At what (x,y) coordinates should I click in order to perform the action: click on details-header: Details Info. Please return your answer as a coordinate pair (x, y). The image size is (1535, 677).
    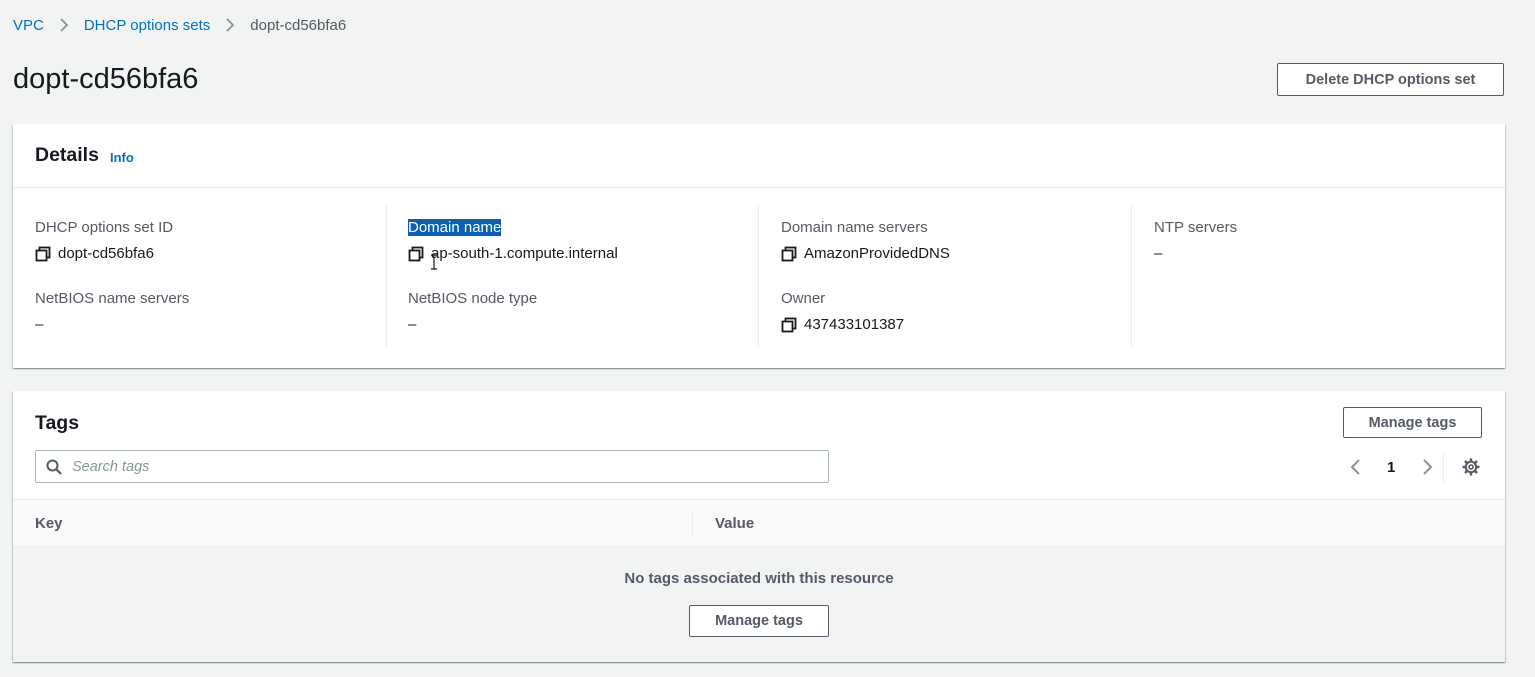
    Looking at the image, I should click on (759, 156).